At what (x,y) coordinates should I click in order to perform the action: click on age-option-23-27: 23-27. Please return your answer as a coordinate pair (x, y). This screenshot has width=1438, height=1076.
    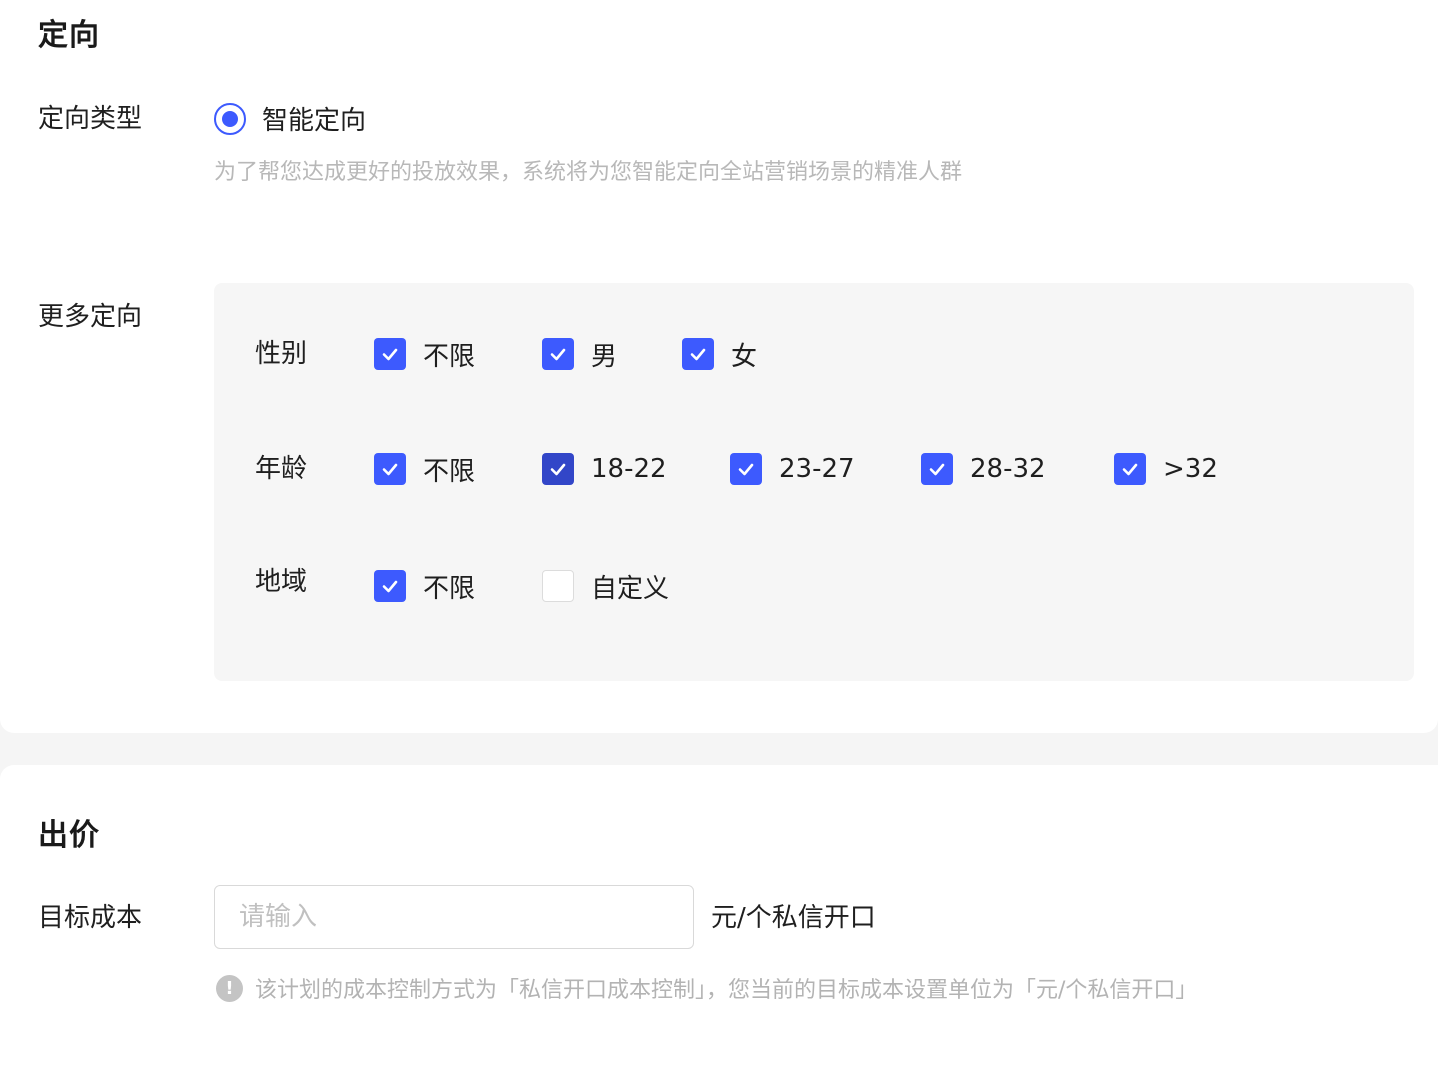
    Looking at the image, I should click on (792, 469).